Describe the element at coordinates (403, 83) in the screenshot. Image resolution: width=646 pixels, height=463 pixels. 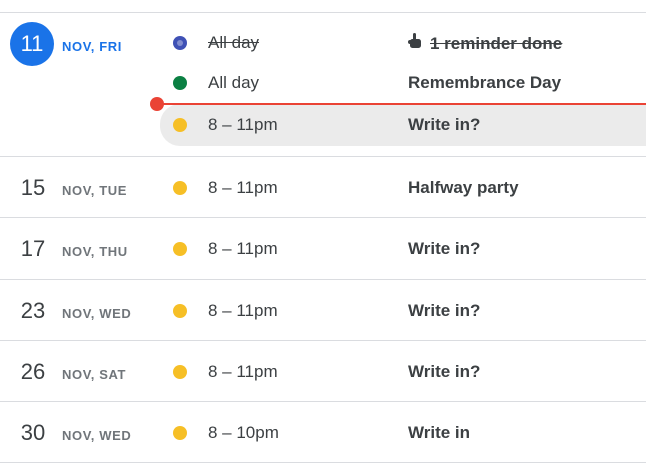
I see `event-item: All day Remembrance Day` at that location.